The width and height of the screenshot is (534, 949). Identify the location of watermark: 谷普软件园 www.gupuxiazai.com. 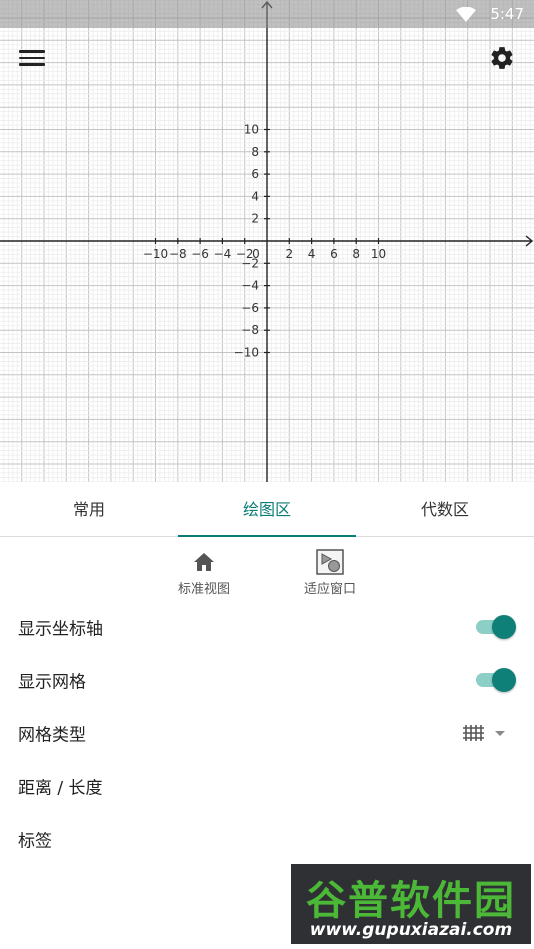
(411, 904).